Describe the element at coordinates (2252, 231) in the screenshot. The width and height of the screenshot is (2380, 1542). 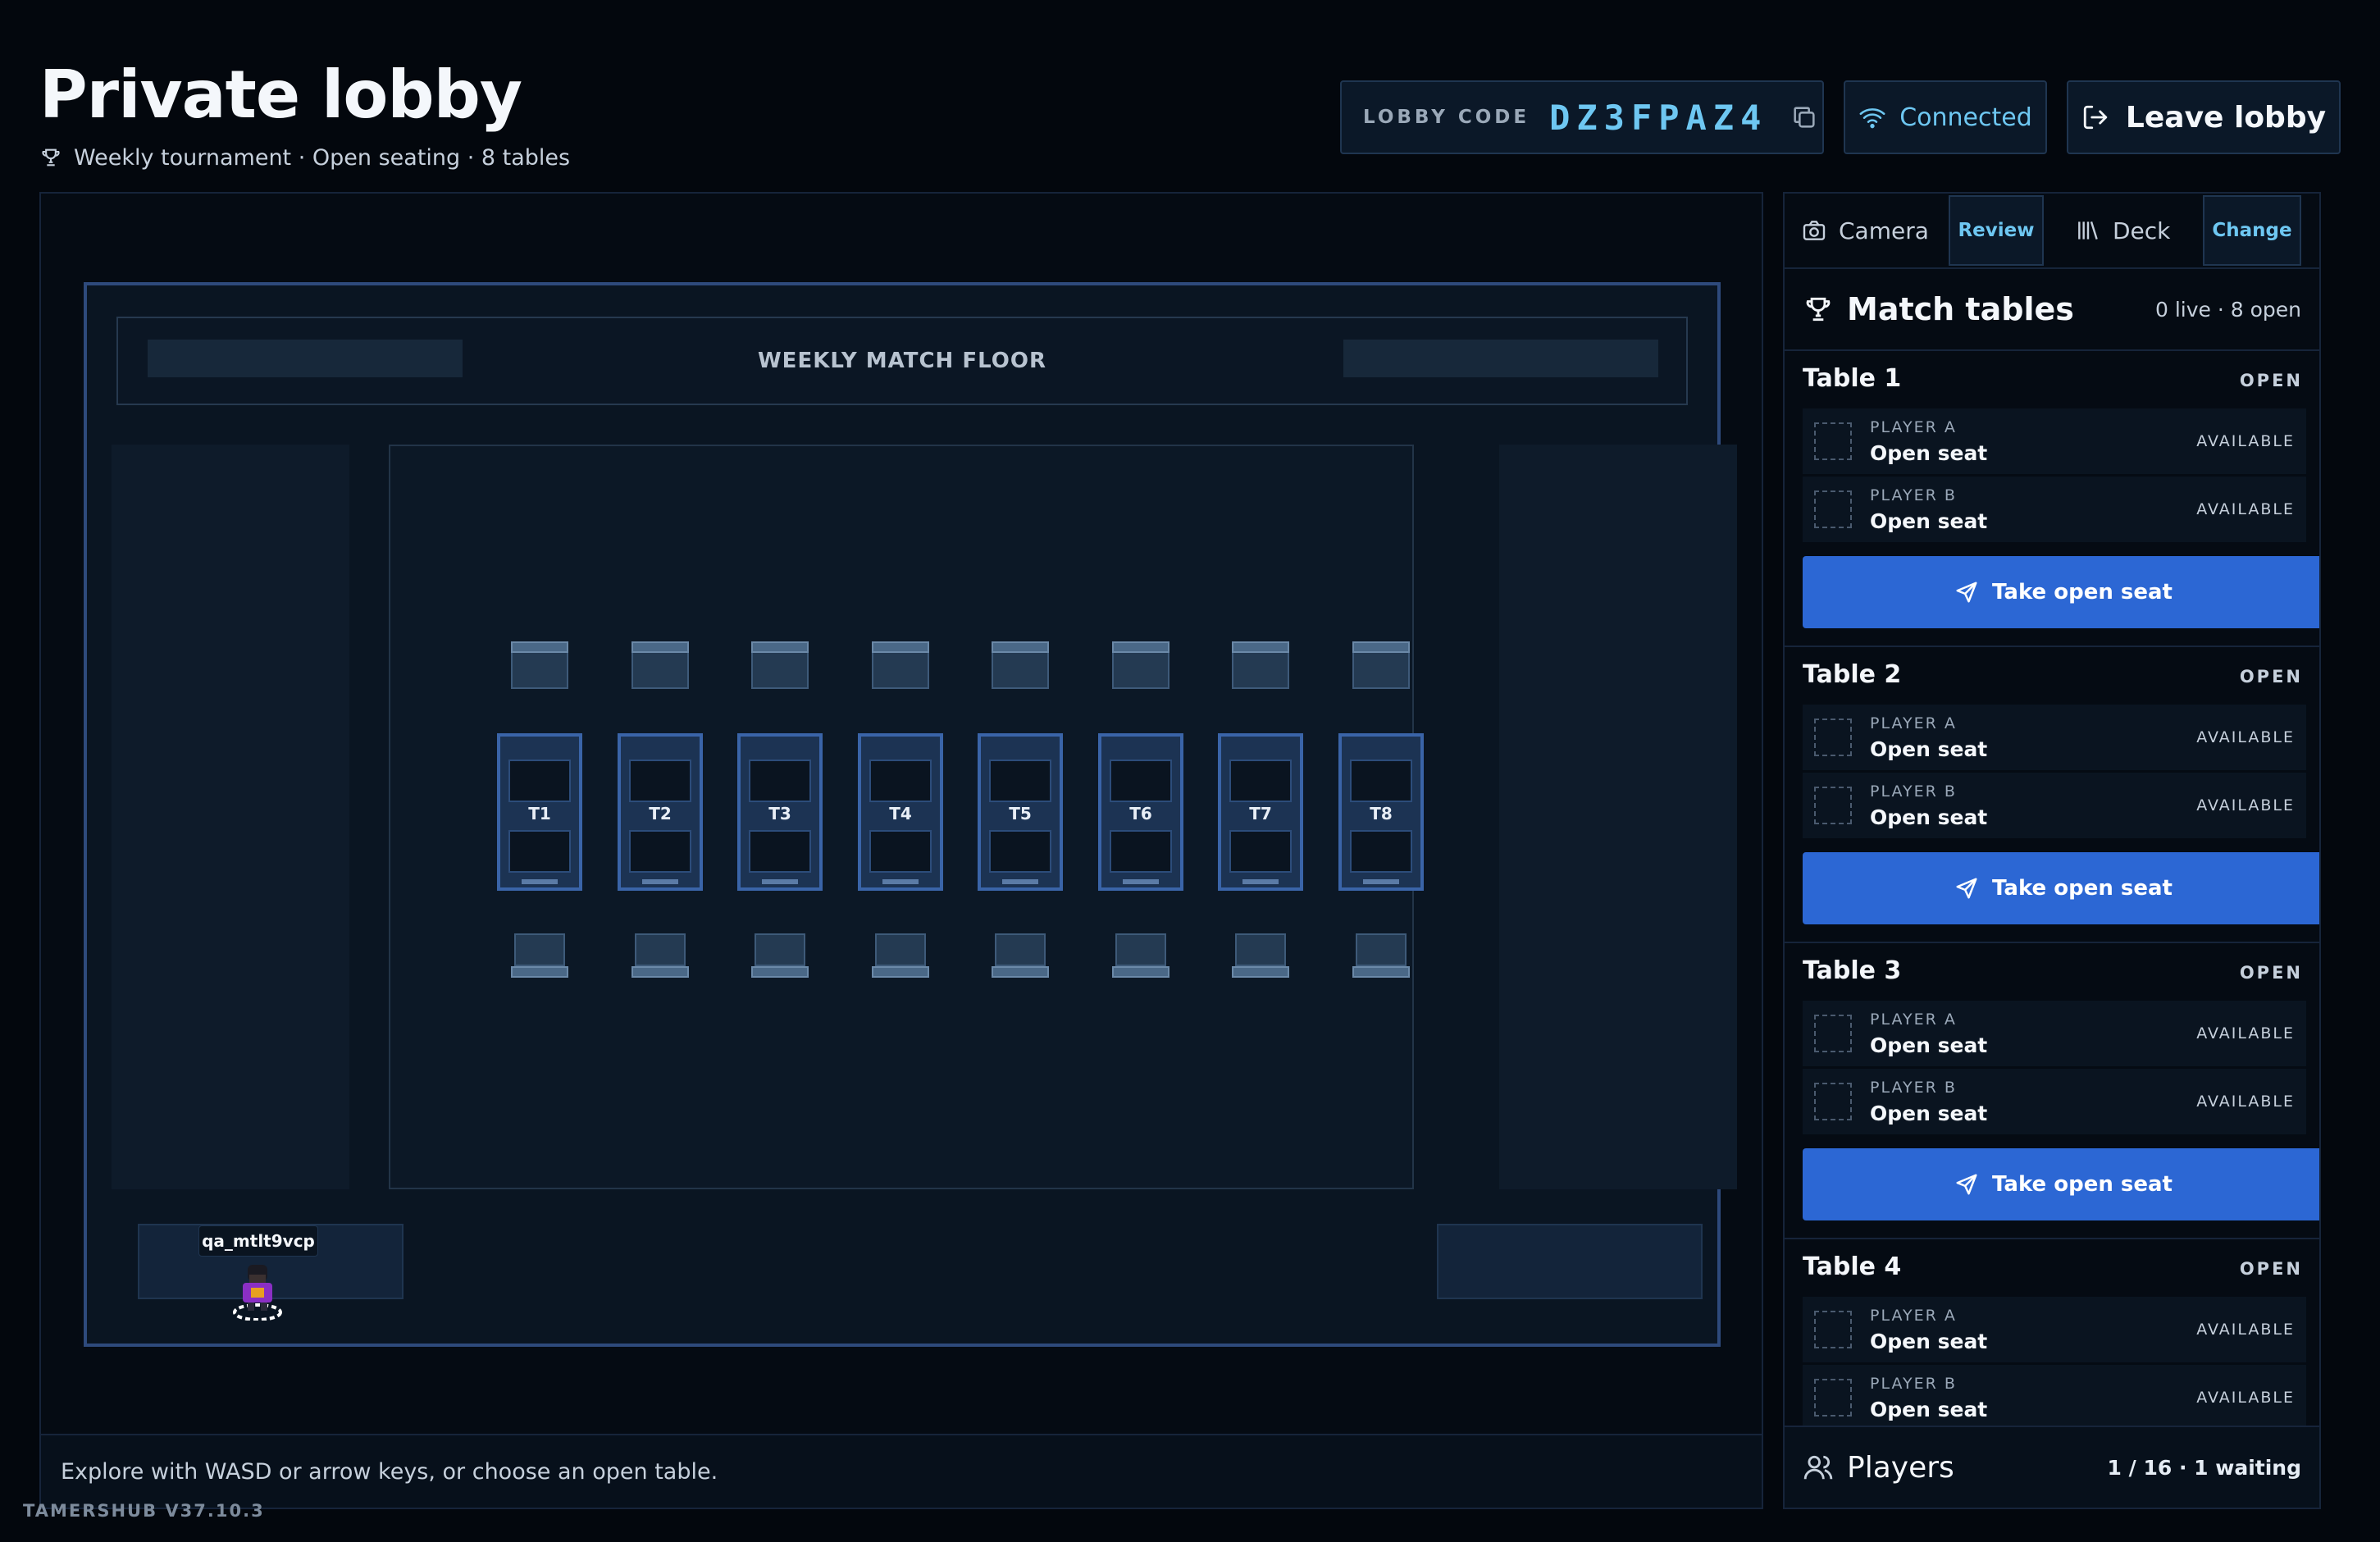
I see `change-button: Change` at that location.